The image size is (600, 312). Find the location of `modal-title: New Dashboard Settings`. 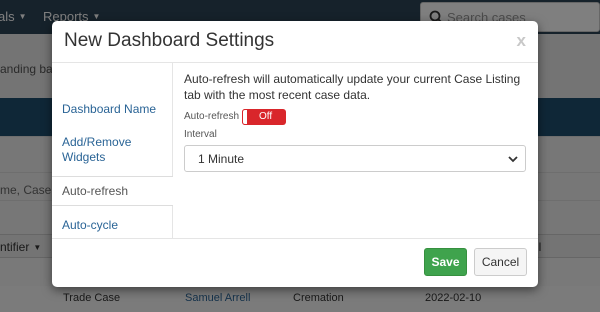

modal-title: New Dashboard Settings is located at coordinates (169, 40).